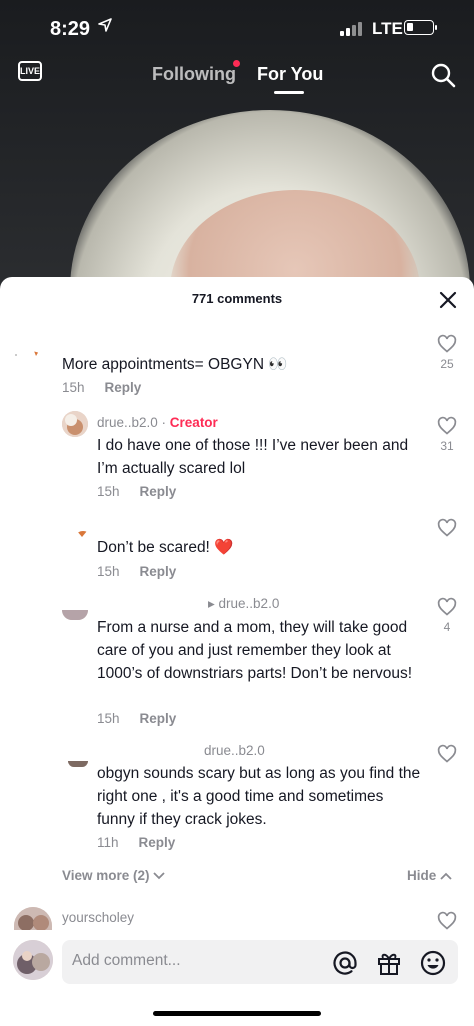 Image resolution: width=474 pixels, height=1026 pixels. What do you see at coordinates (194, 74) in the screenshot?
I see `tab-following: Following` at bounding box center [194, 74].